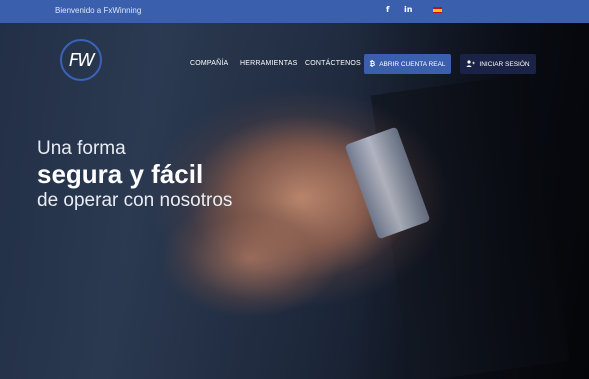 The width and height of the screenshot is (589, 379). Describe the element at coordinates (471, 64) in the screenshot. I see `user-plus-icon` at that location.